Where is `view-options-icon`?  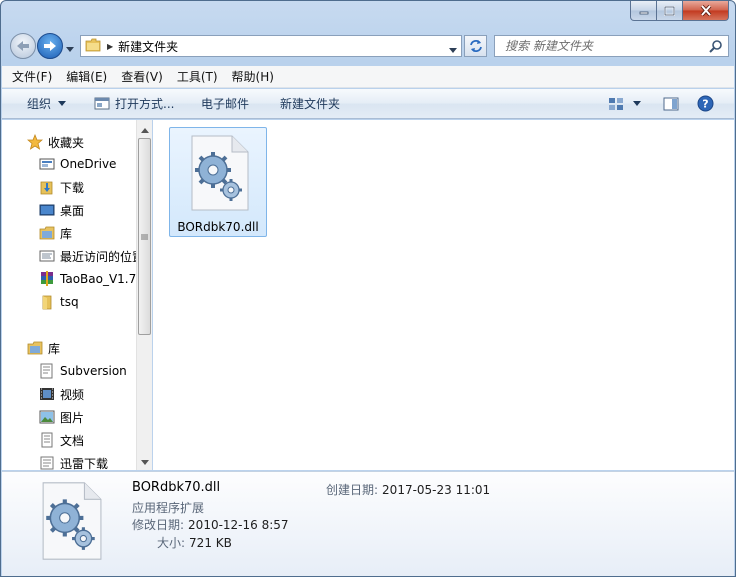 view-options-icon is located at coordinates (616, 103).